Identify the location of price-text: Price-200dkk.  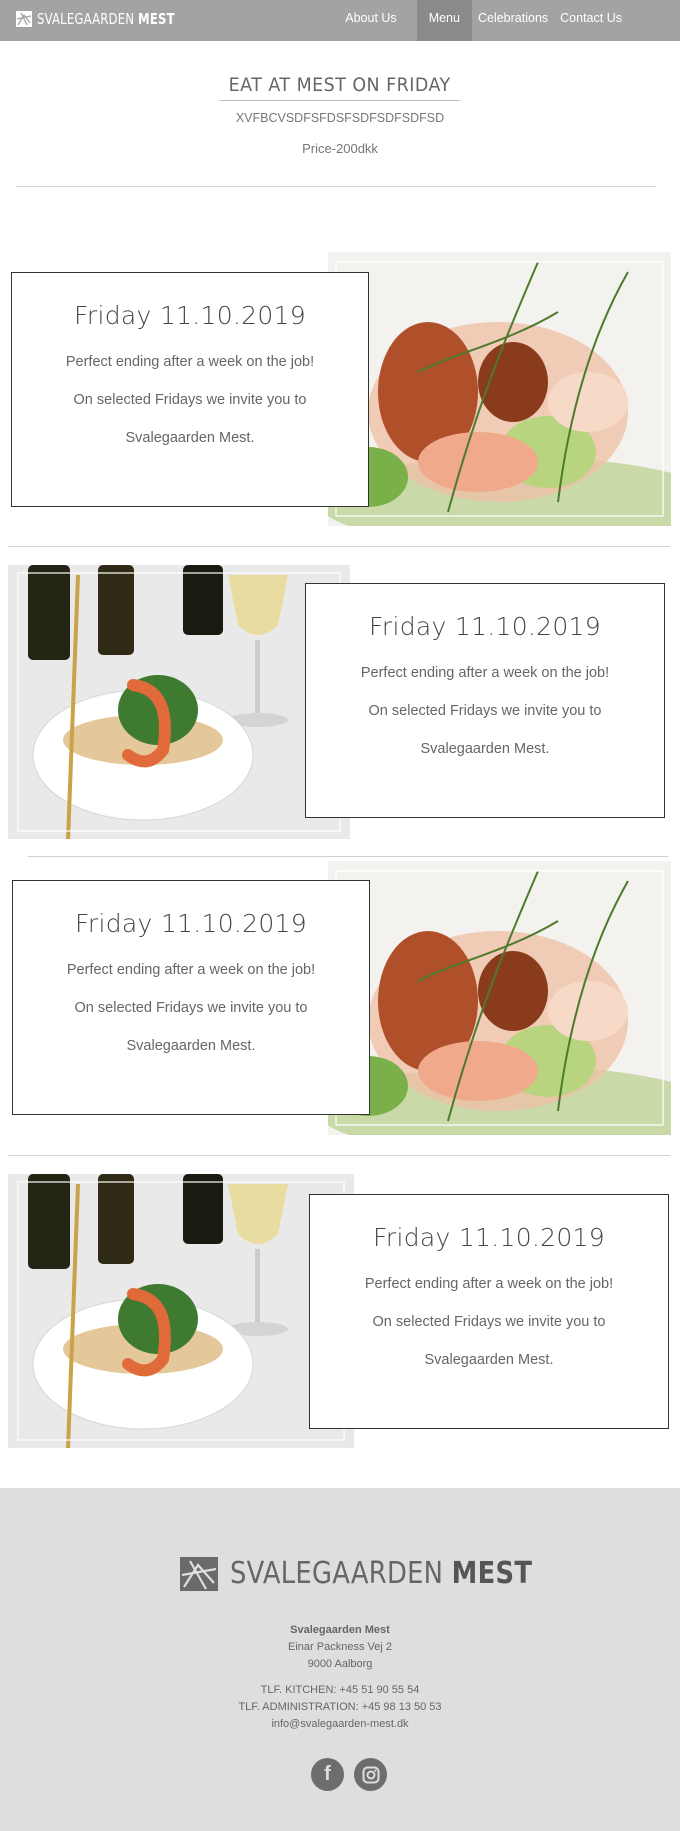
(340, 148).